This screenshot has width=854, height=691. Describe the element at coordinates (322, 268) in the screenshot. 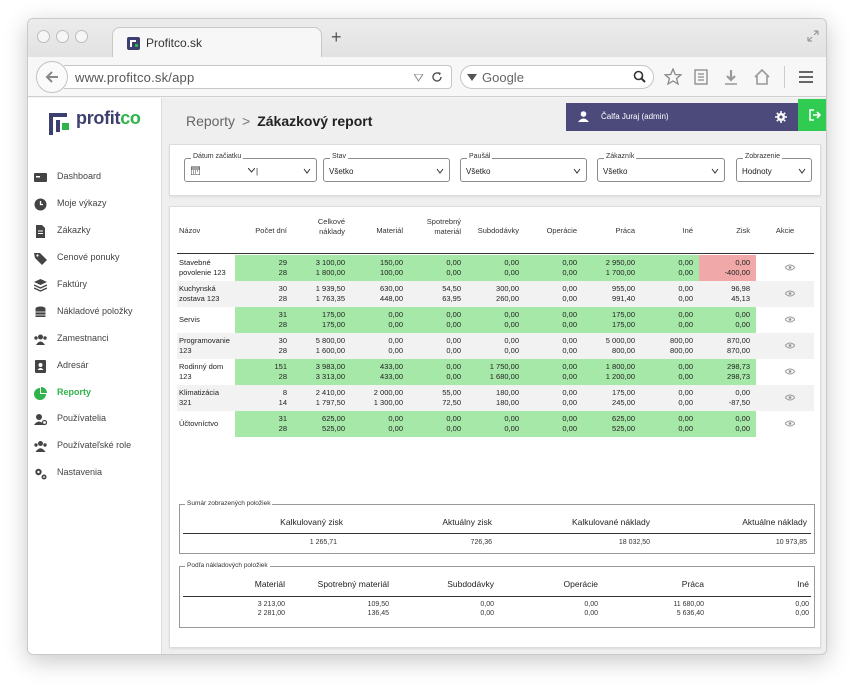

I see `cell-total: 3 100,00 1 800,00` at that location.